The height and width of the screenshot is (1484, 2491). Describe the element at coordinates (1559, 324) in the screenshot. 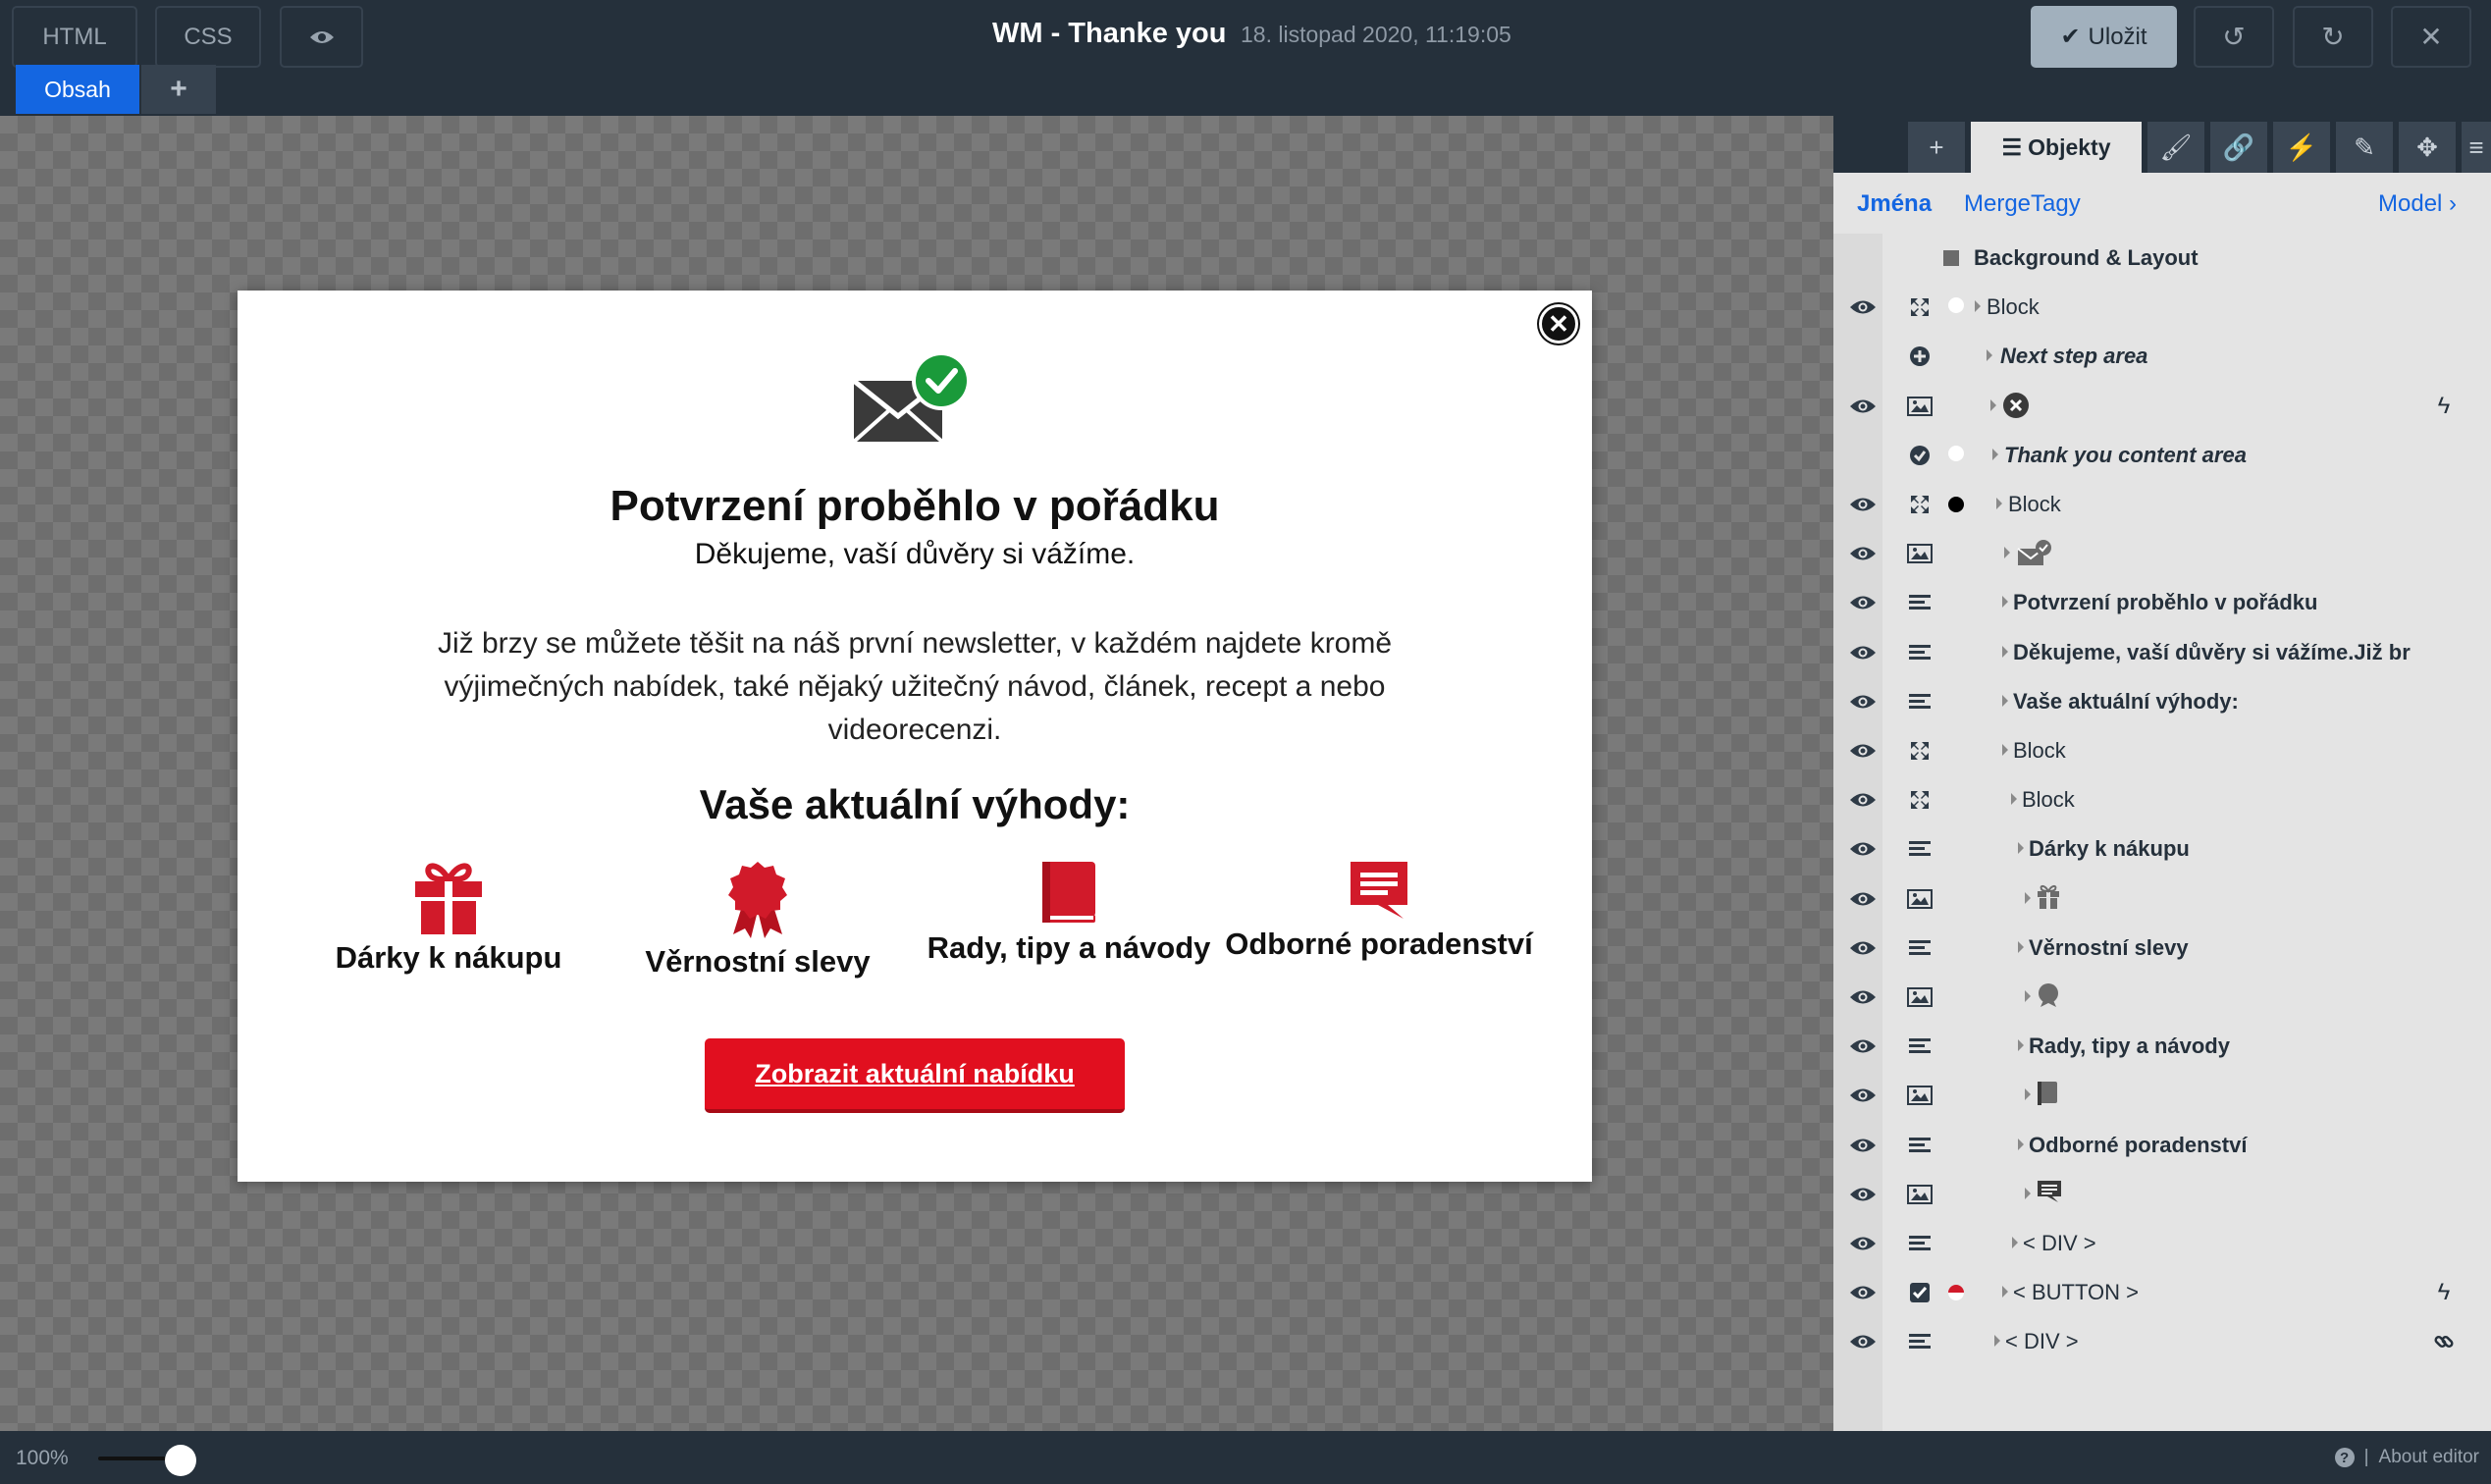

I see `popup-close-button: ✕` at that location.